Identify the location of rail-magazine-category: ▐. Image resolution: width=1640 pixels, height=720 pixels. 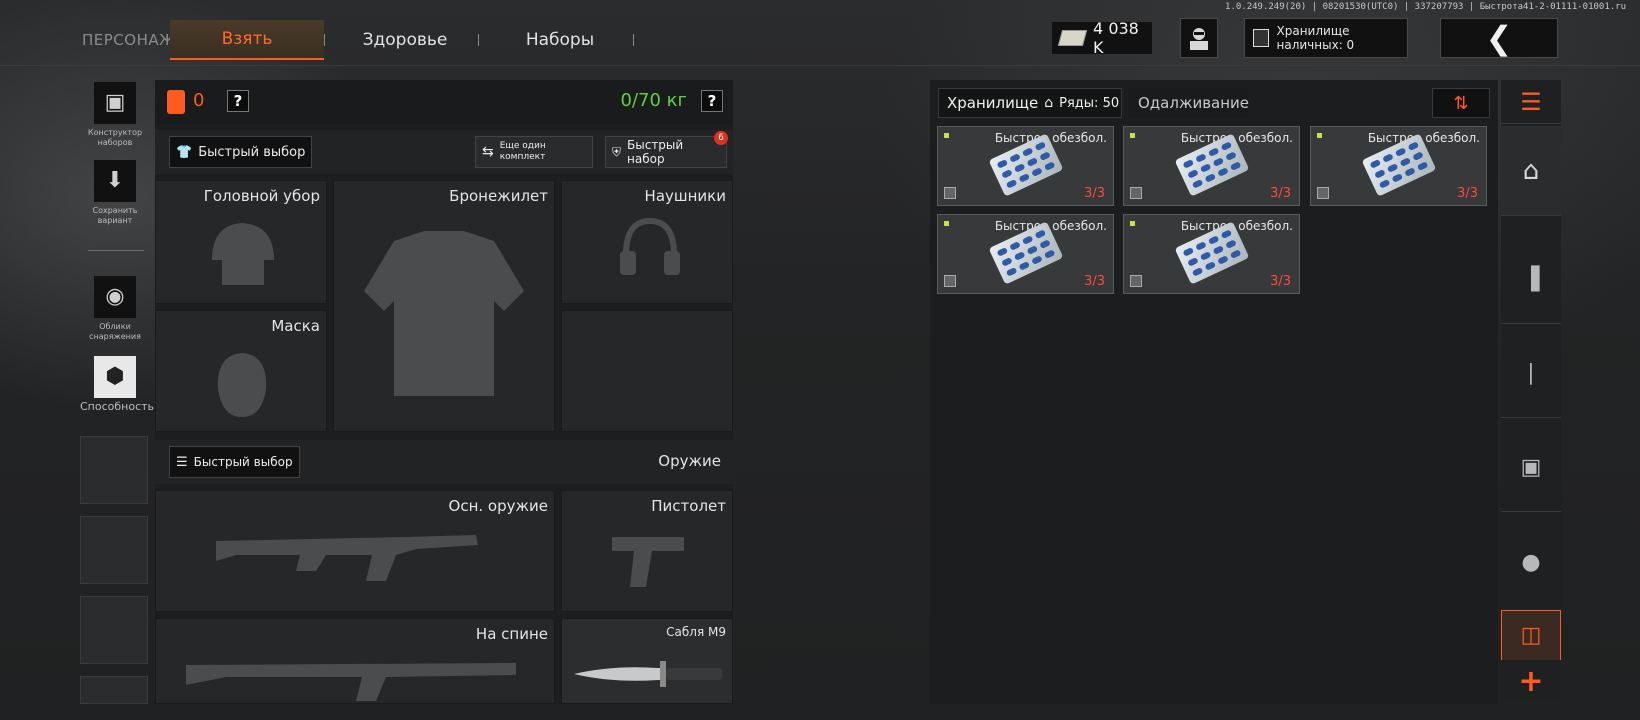
(1531, 280).